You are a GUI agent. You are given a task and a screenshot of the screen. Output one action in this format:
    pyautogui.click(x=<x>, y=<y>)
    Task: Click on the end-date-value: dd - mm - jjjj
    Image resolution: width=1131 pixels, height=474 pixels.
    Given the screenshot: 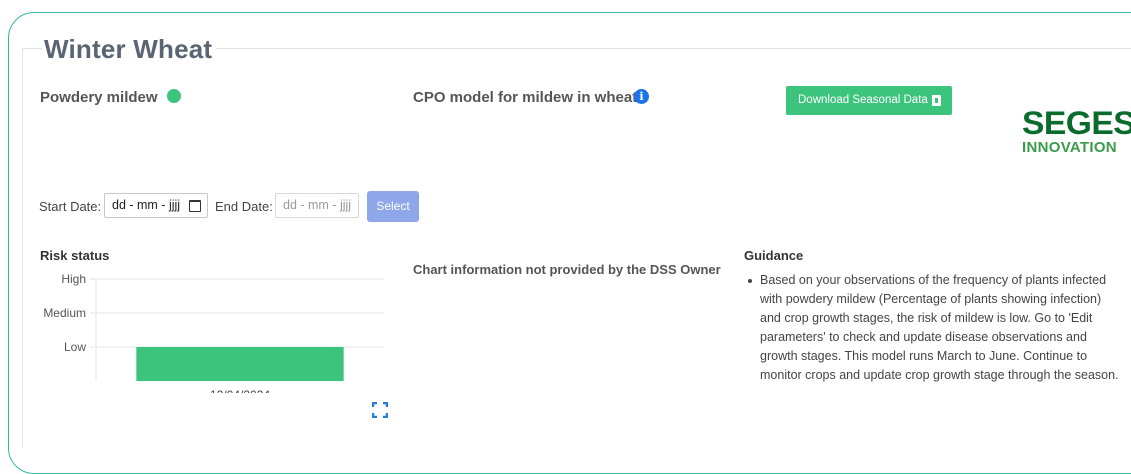 What is the action you would take?
    pyautogui.click(x=317, y=205)
    